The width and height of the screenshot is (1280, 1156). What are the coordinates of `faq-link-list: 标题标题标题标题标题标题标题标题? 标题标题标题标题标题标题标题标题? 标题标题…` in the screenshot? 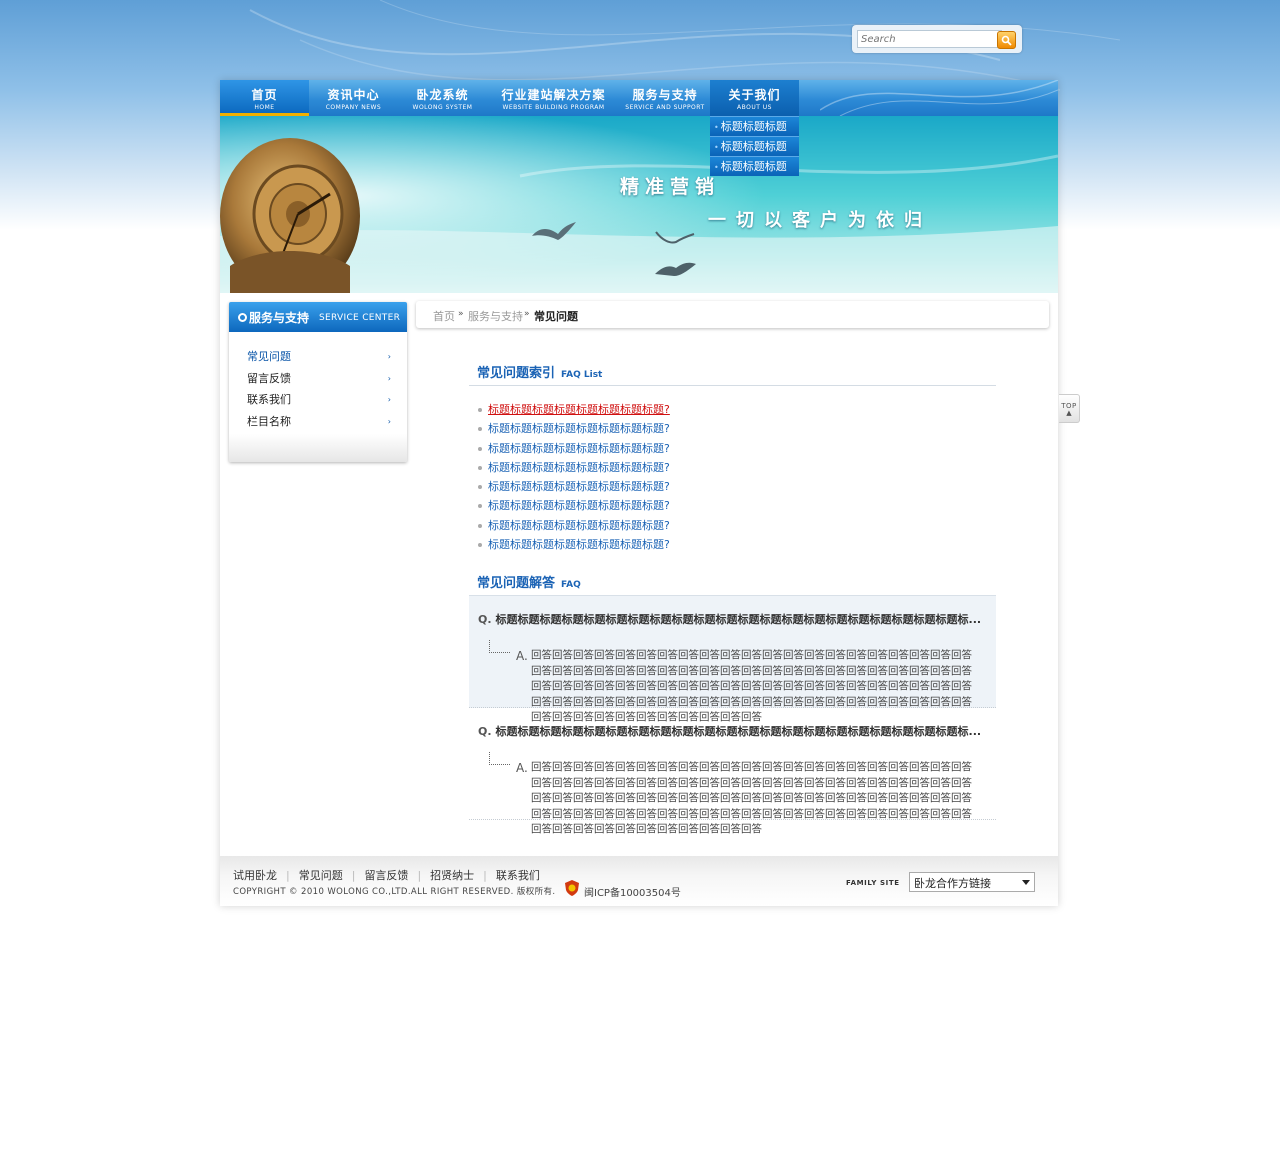 It's located at (574, 477).